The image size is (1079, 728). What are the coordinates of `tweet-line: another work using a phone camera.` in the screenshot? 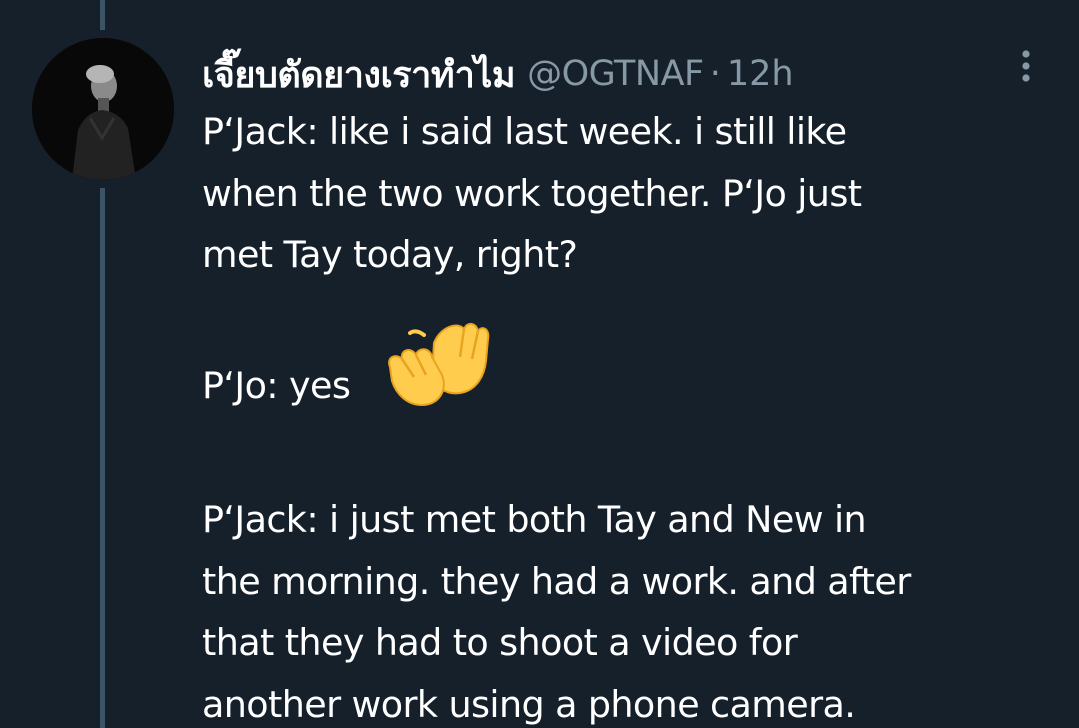 It's located at (529, 704).